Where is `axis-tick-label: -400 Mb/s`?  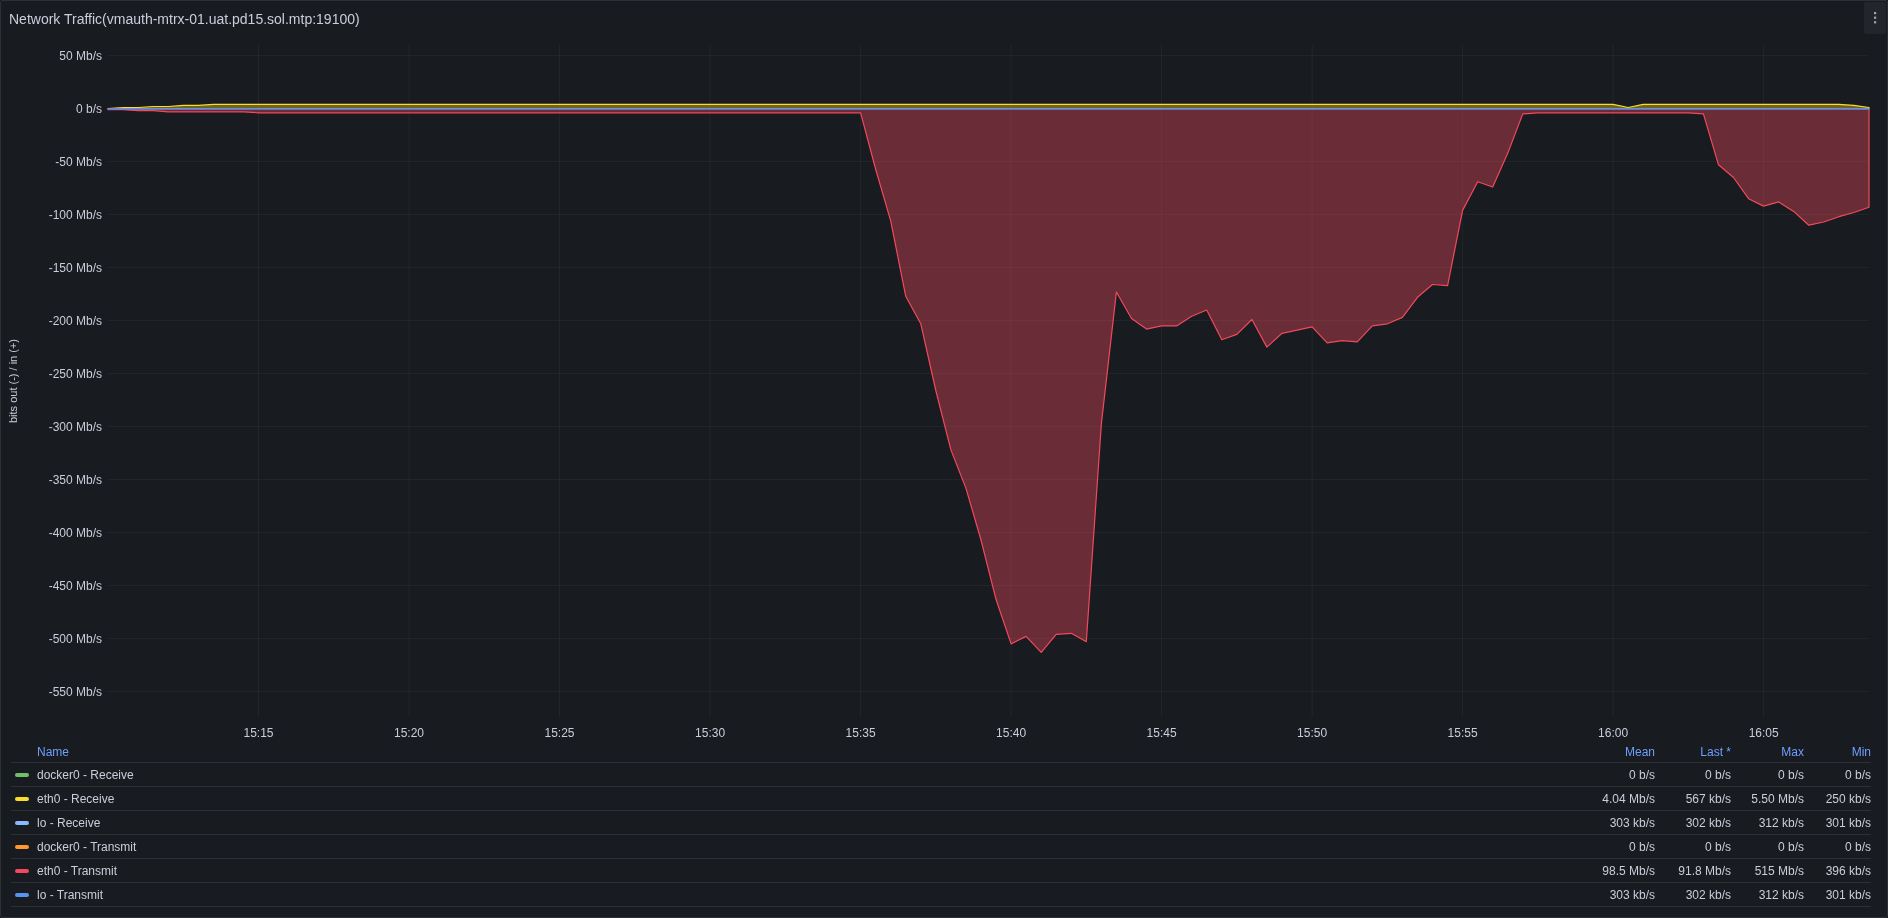
axis-tick-label: -400 Mb/s is located at coordinates (75, 532).